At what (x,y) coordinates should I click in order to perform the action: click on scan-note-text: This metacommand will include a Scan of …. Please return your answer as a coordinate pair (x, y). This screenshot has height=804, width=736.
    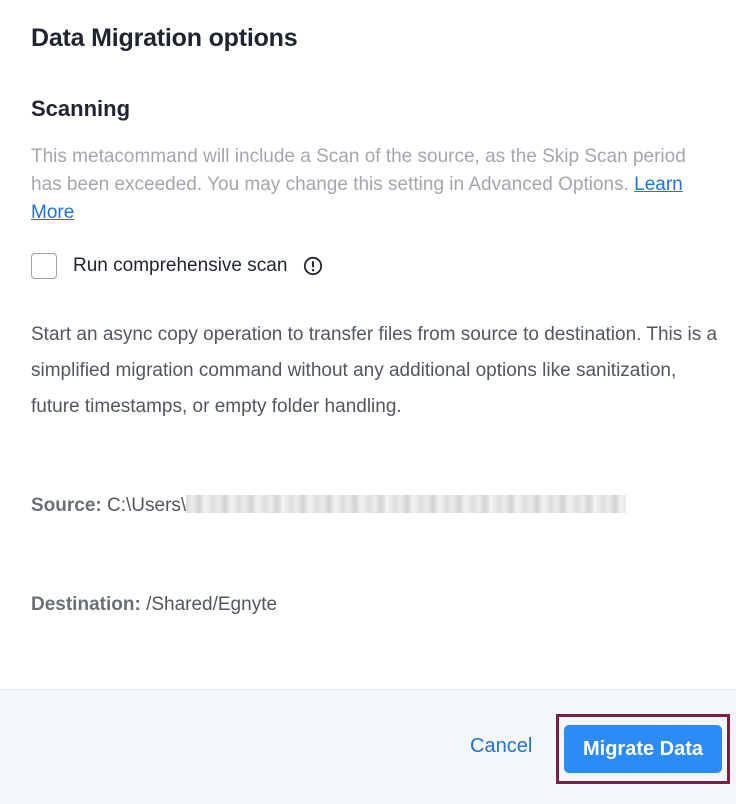
    Looking at the image, I should click on (358, 170).